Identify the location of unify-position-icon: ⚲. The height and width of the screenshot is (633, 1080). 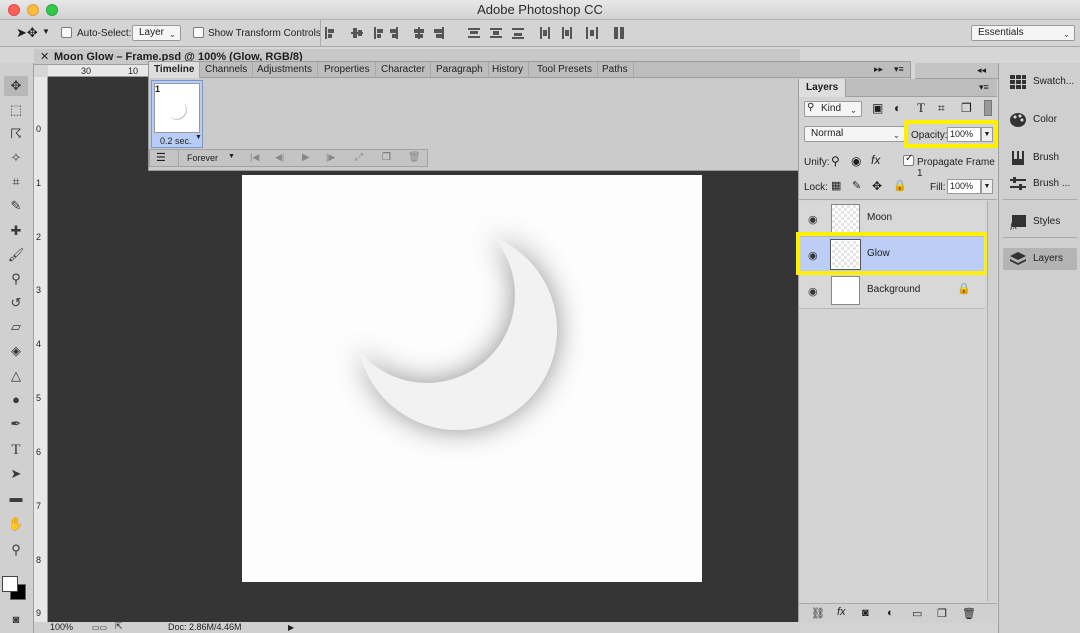
(835, 161).